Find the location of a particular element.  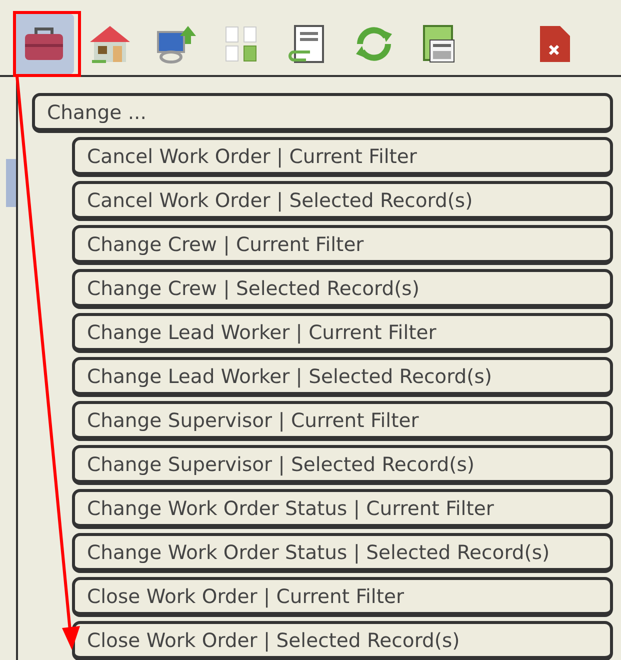

menu-item: Change Supervisor | Selected Record(s) is located at coordinates (342, 465).